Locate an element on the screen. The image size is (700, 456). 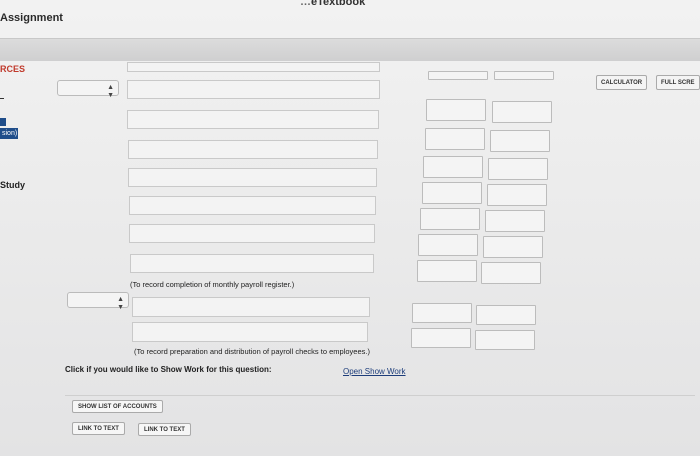
calculator-button: CALCULATOR is located at coordinates (622, 82).